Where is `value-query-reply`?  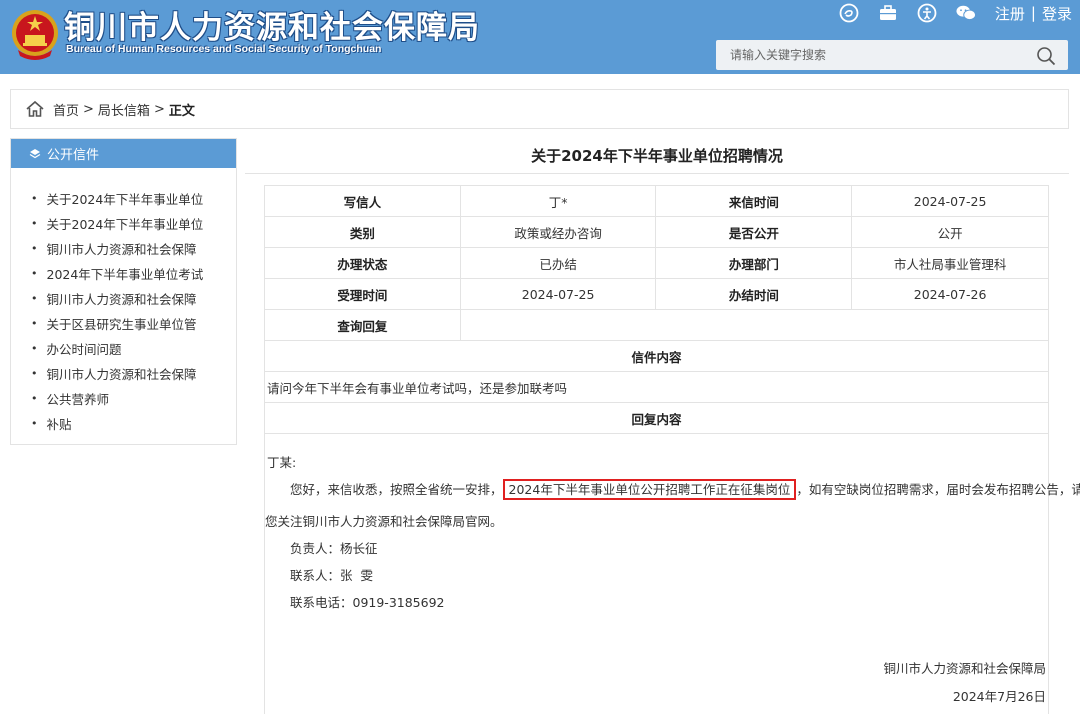 value-query-reply is located at coordinates (754, 325).